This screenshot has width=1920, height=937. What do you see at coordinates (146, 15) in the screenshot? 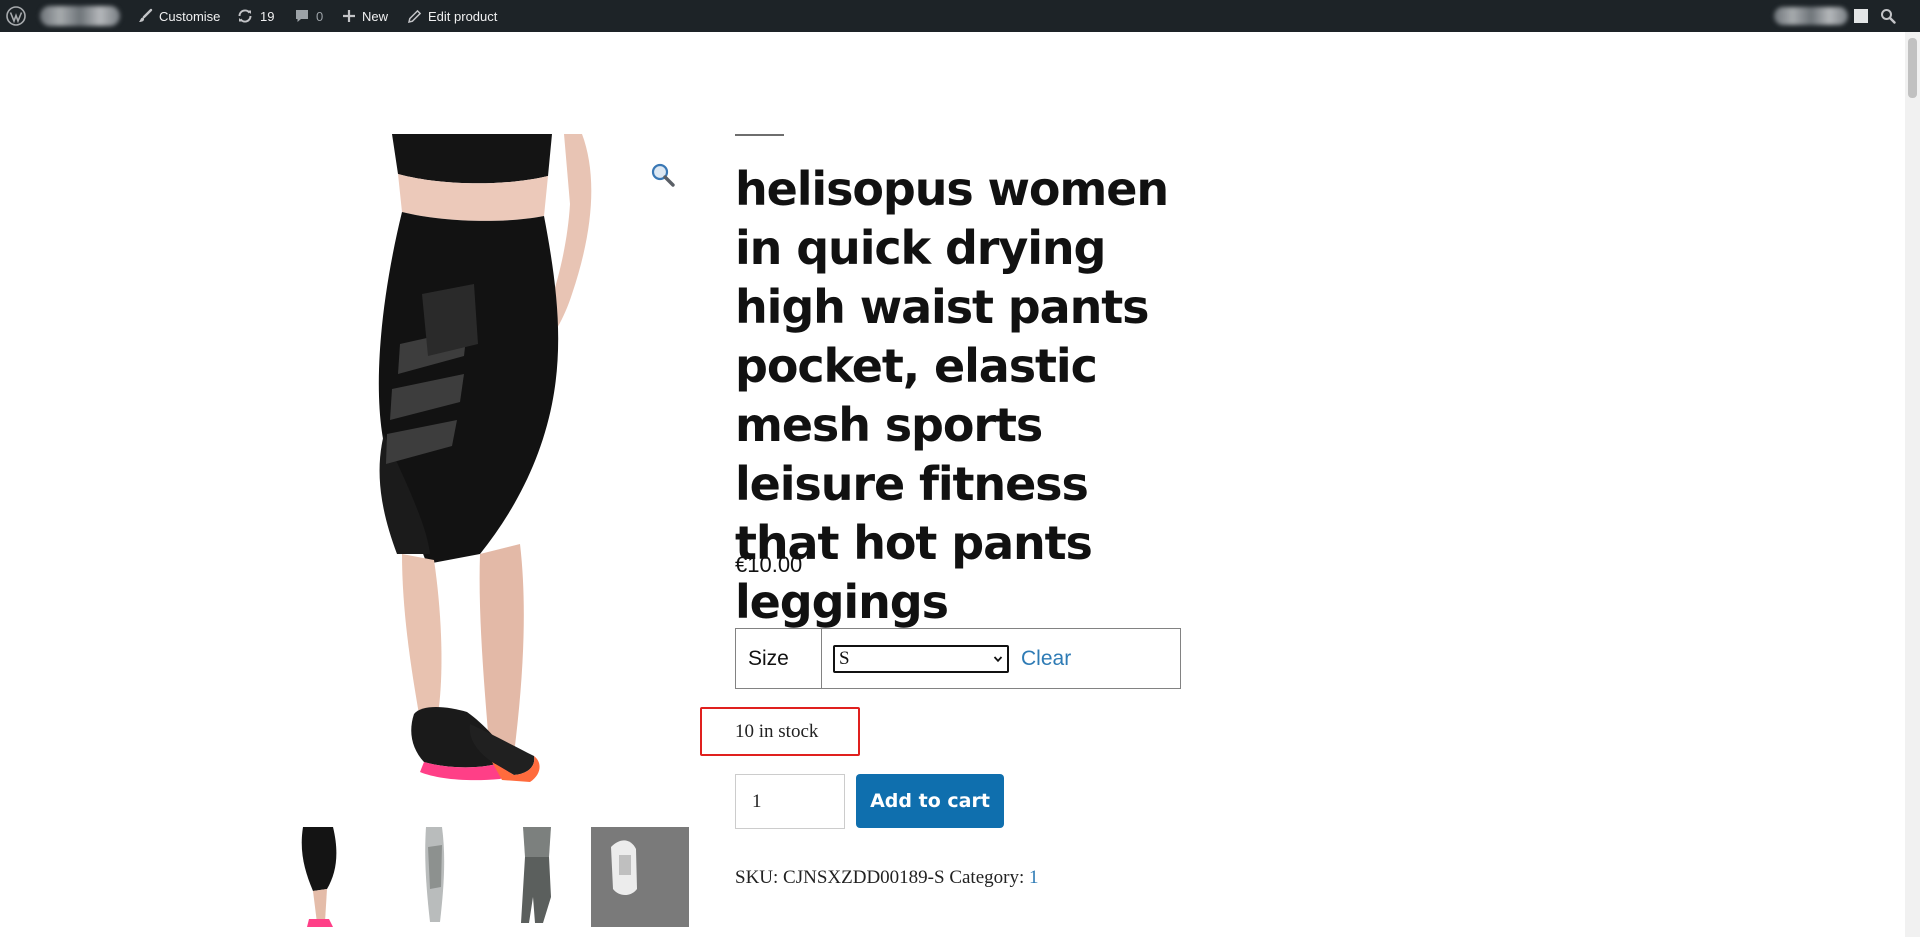
I see `brush-icon` at bounding box center [146, 15].